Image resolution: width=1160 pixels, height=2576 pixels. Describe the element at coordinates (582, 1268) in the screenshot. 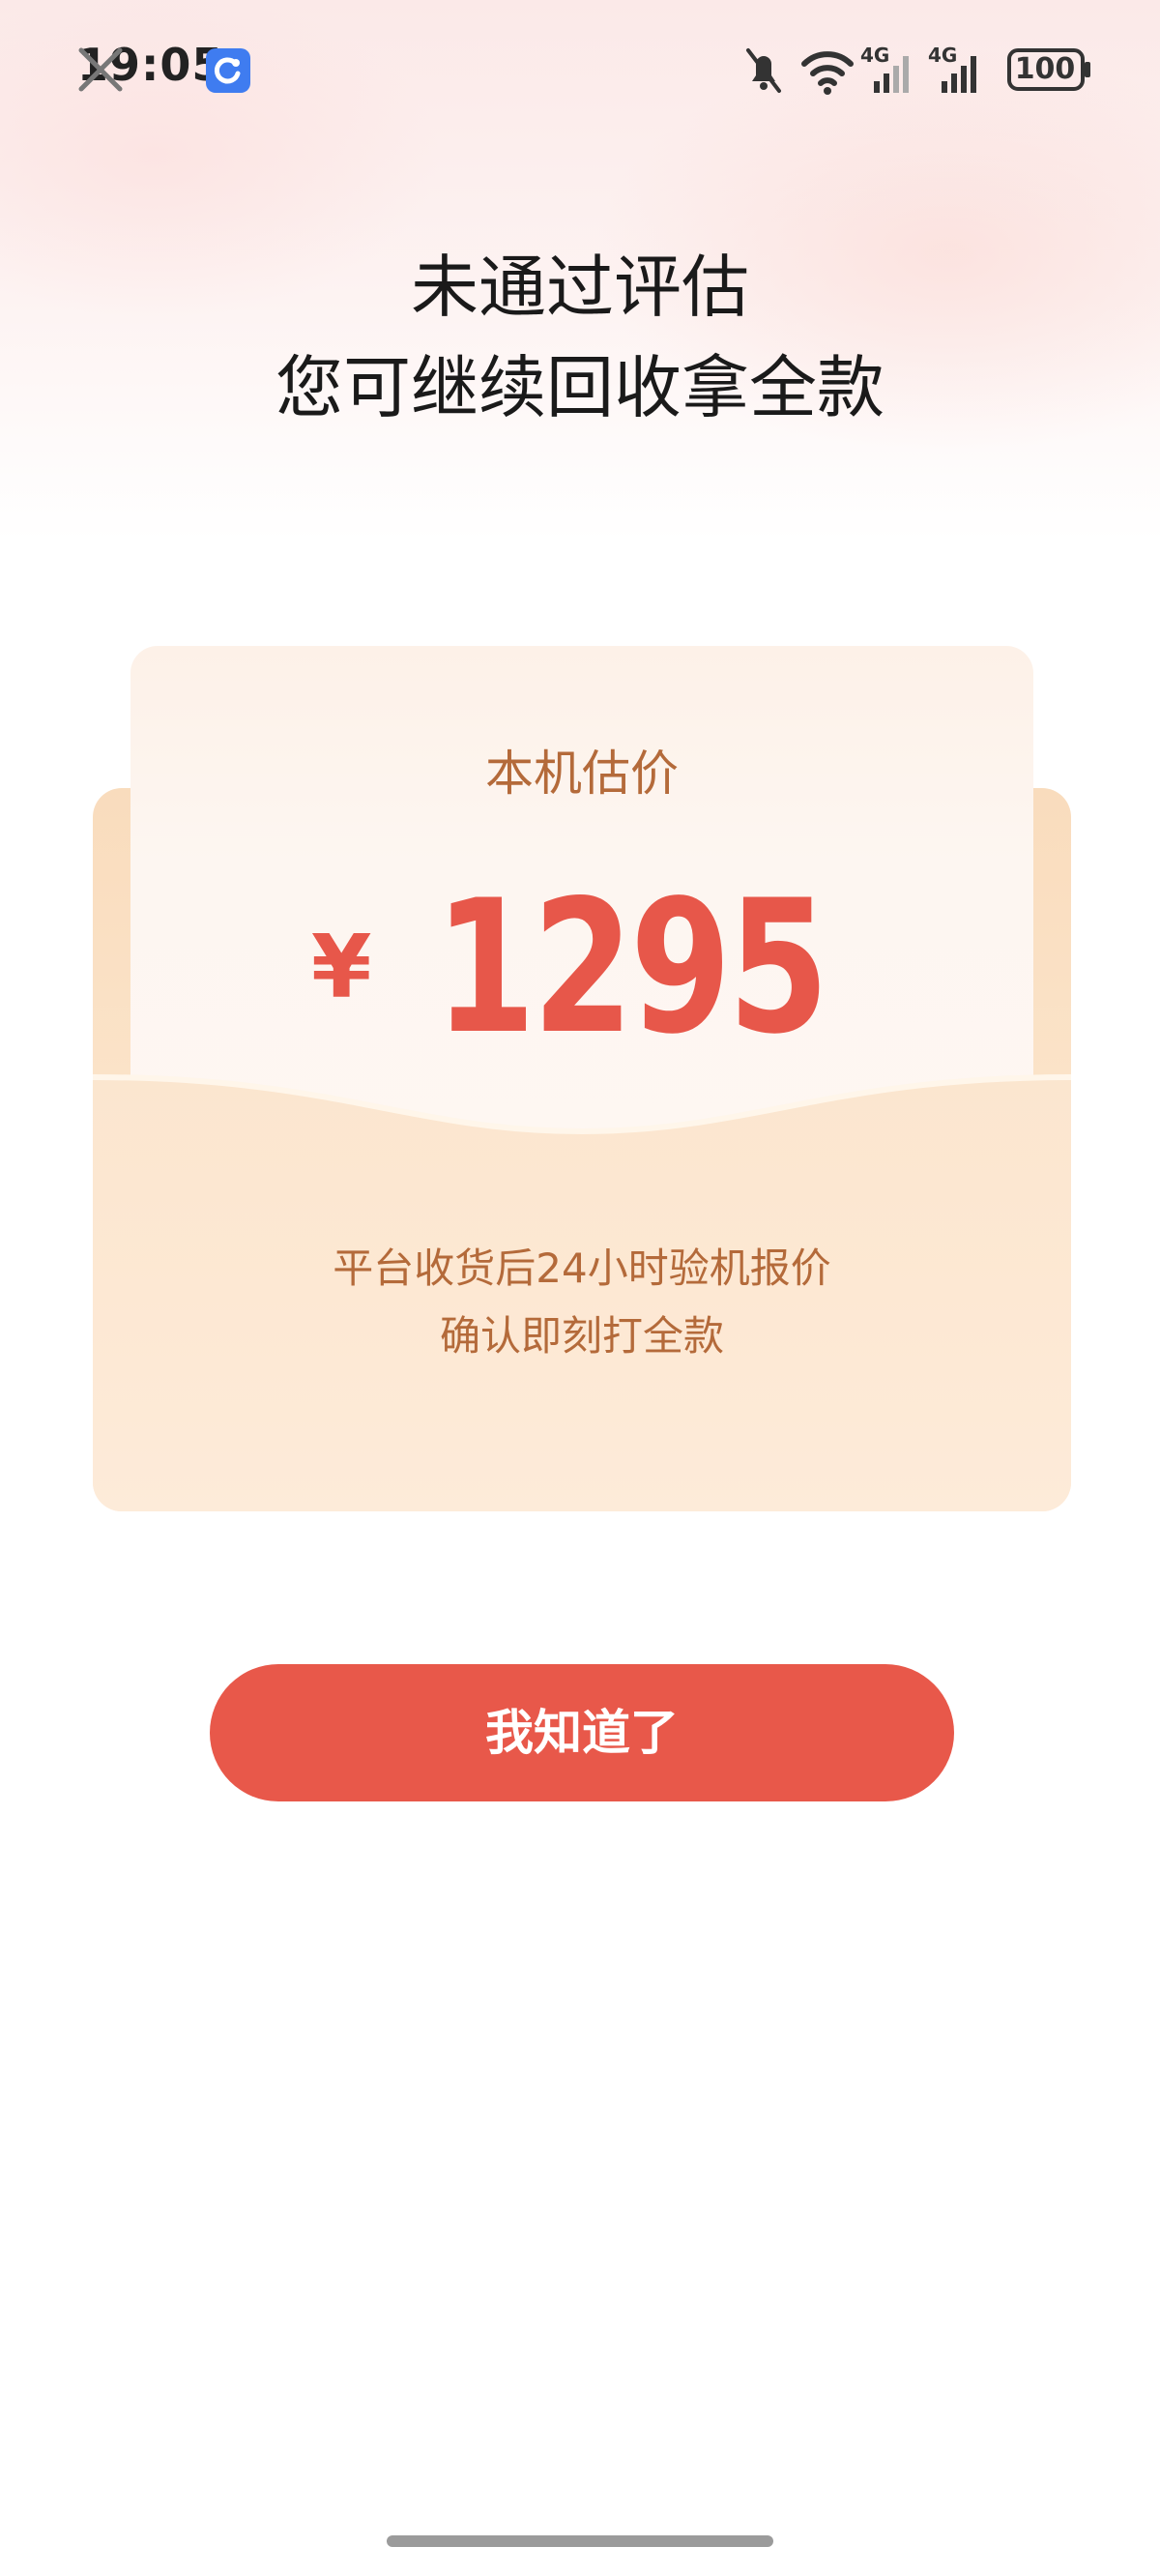

I see `info-line-1: 平台收货后24小时验机报价` at that location.